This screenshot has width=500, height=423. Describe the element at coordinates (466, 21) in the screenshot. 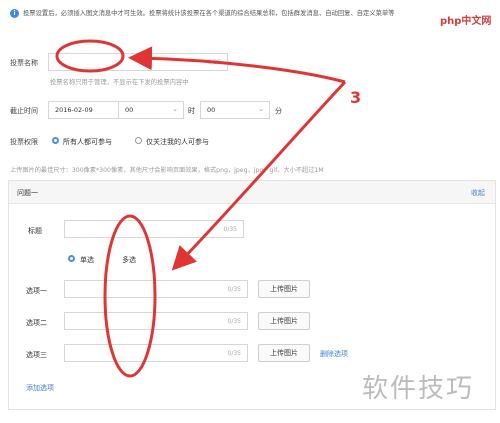

I see `watermark-top-right: php中文网` at that location.